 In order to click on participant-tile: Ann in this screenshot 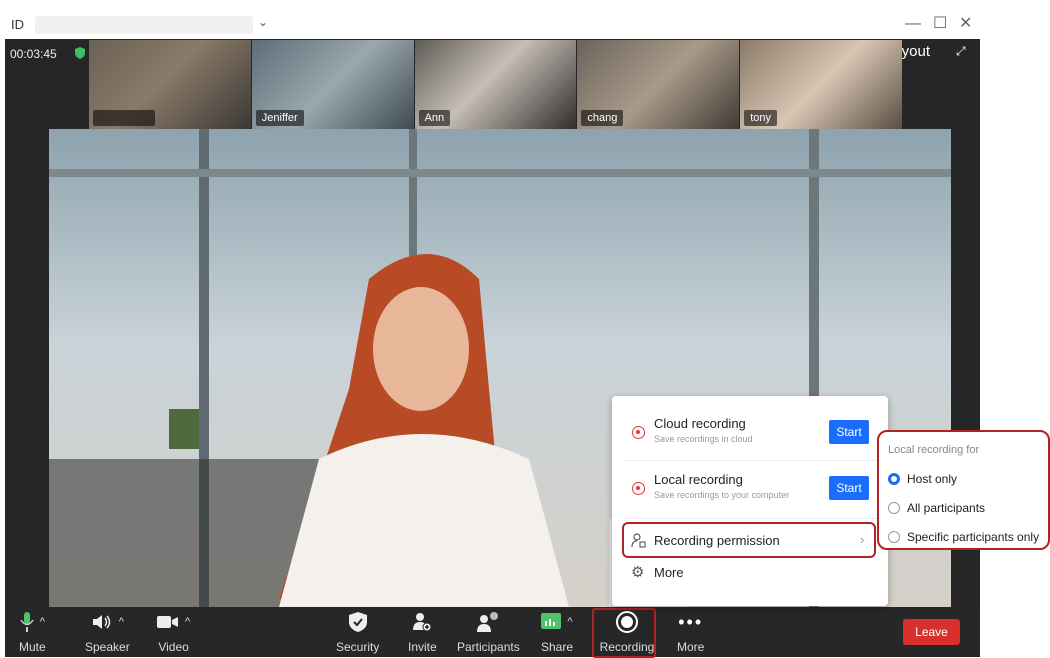, I will do `click(495, 85)`.